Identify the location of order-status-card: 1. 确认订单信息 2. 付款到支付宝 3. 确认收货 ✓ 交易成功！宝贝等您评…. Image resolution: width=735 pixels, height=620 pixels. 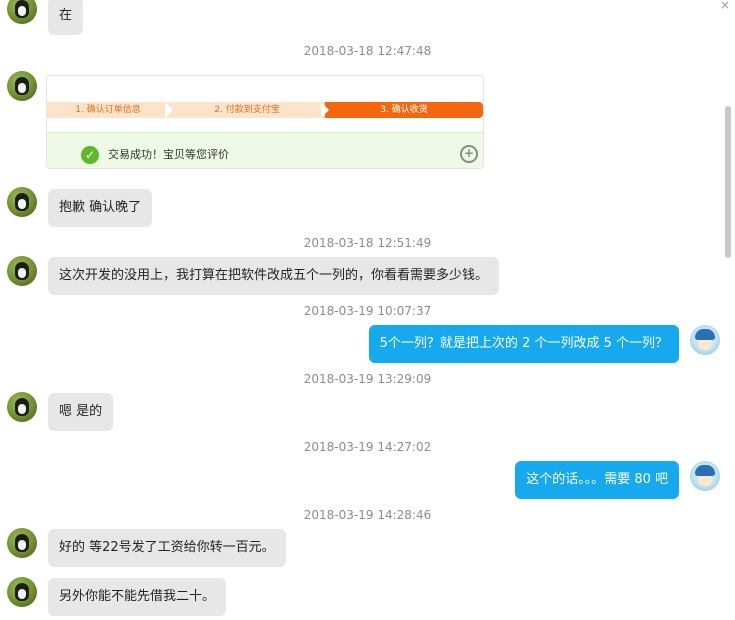
(265, 122).